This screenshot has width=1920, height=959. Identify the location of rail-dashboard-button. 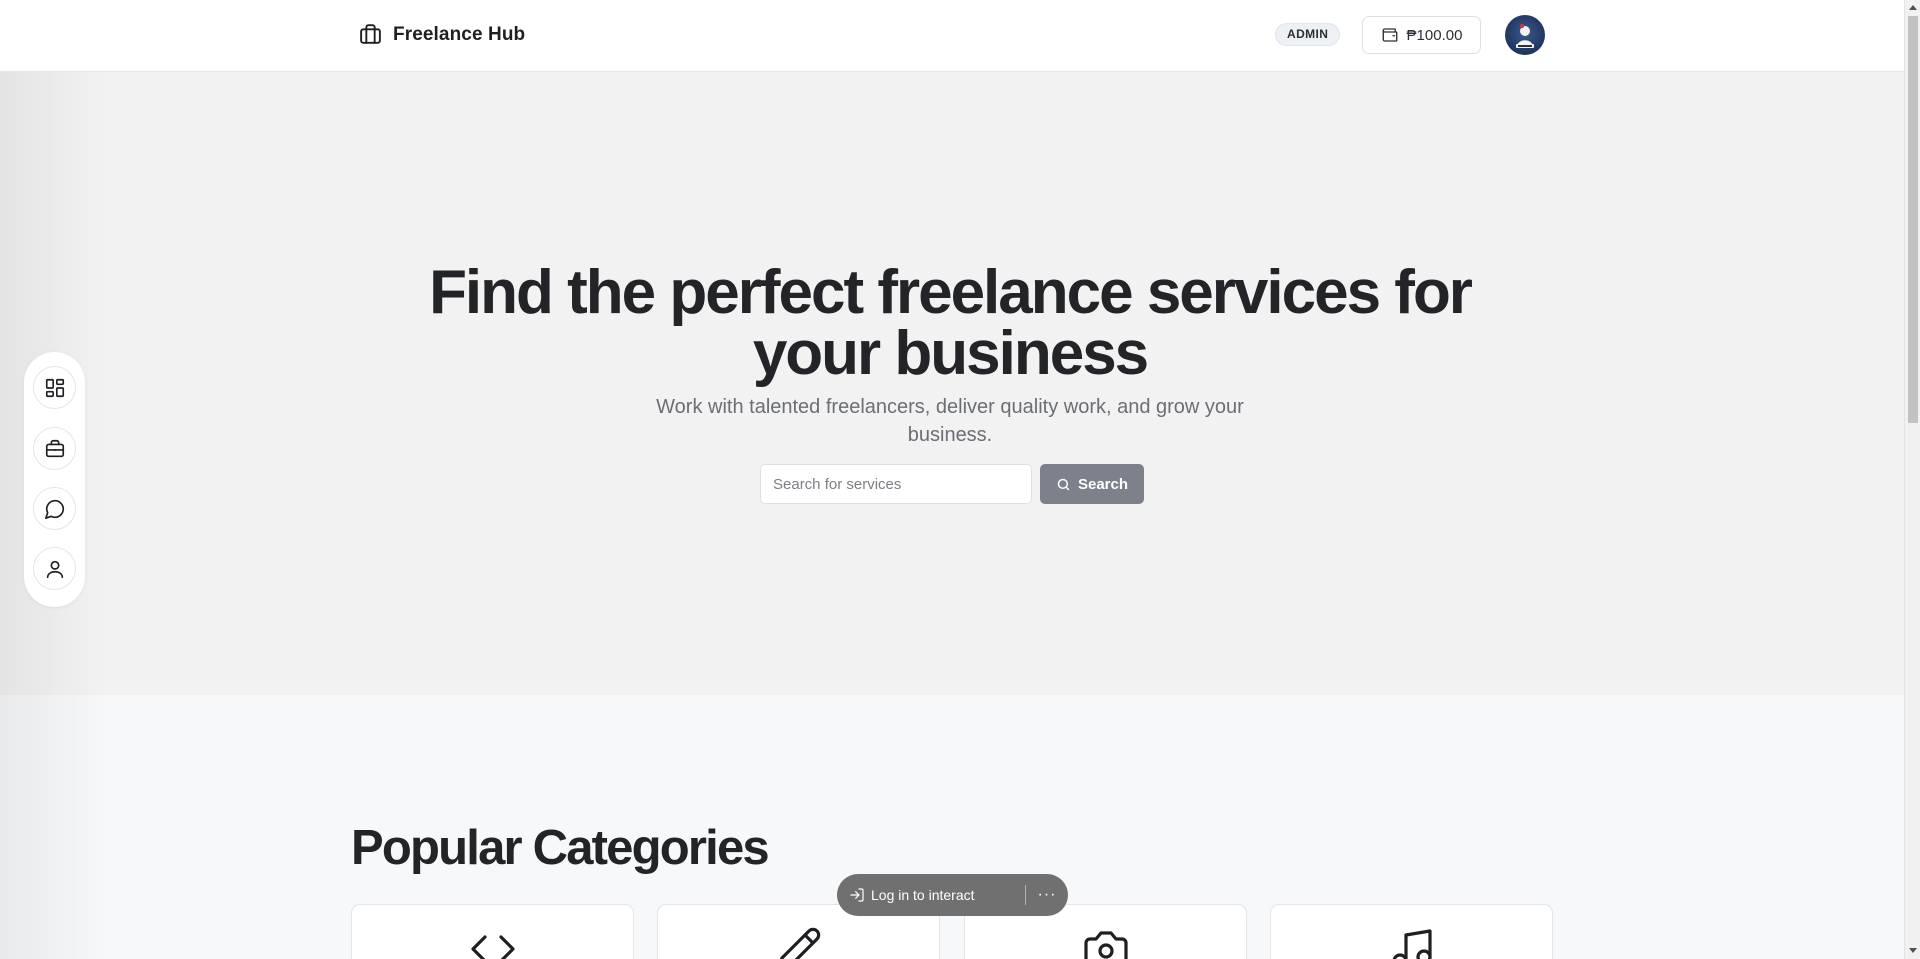
(54, 387).